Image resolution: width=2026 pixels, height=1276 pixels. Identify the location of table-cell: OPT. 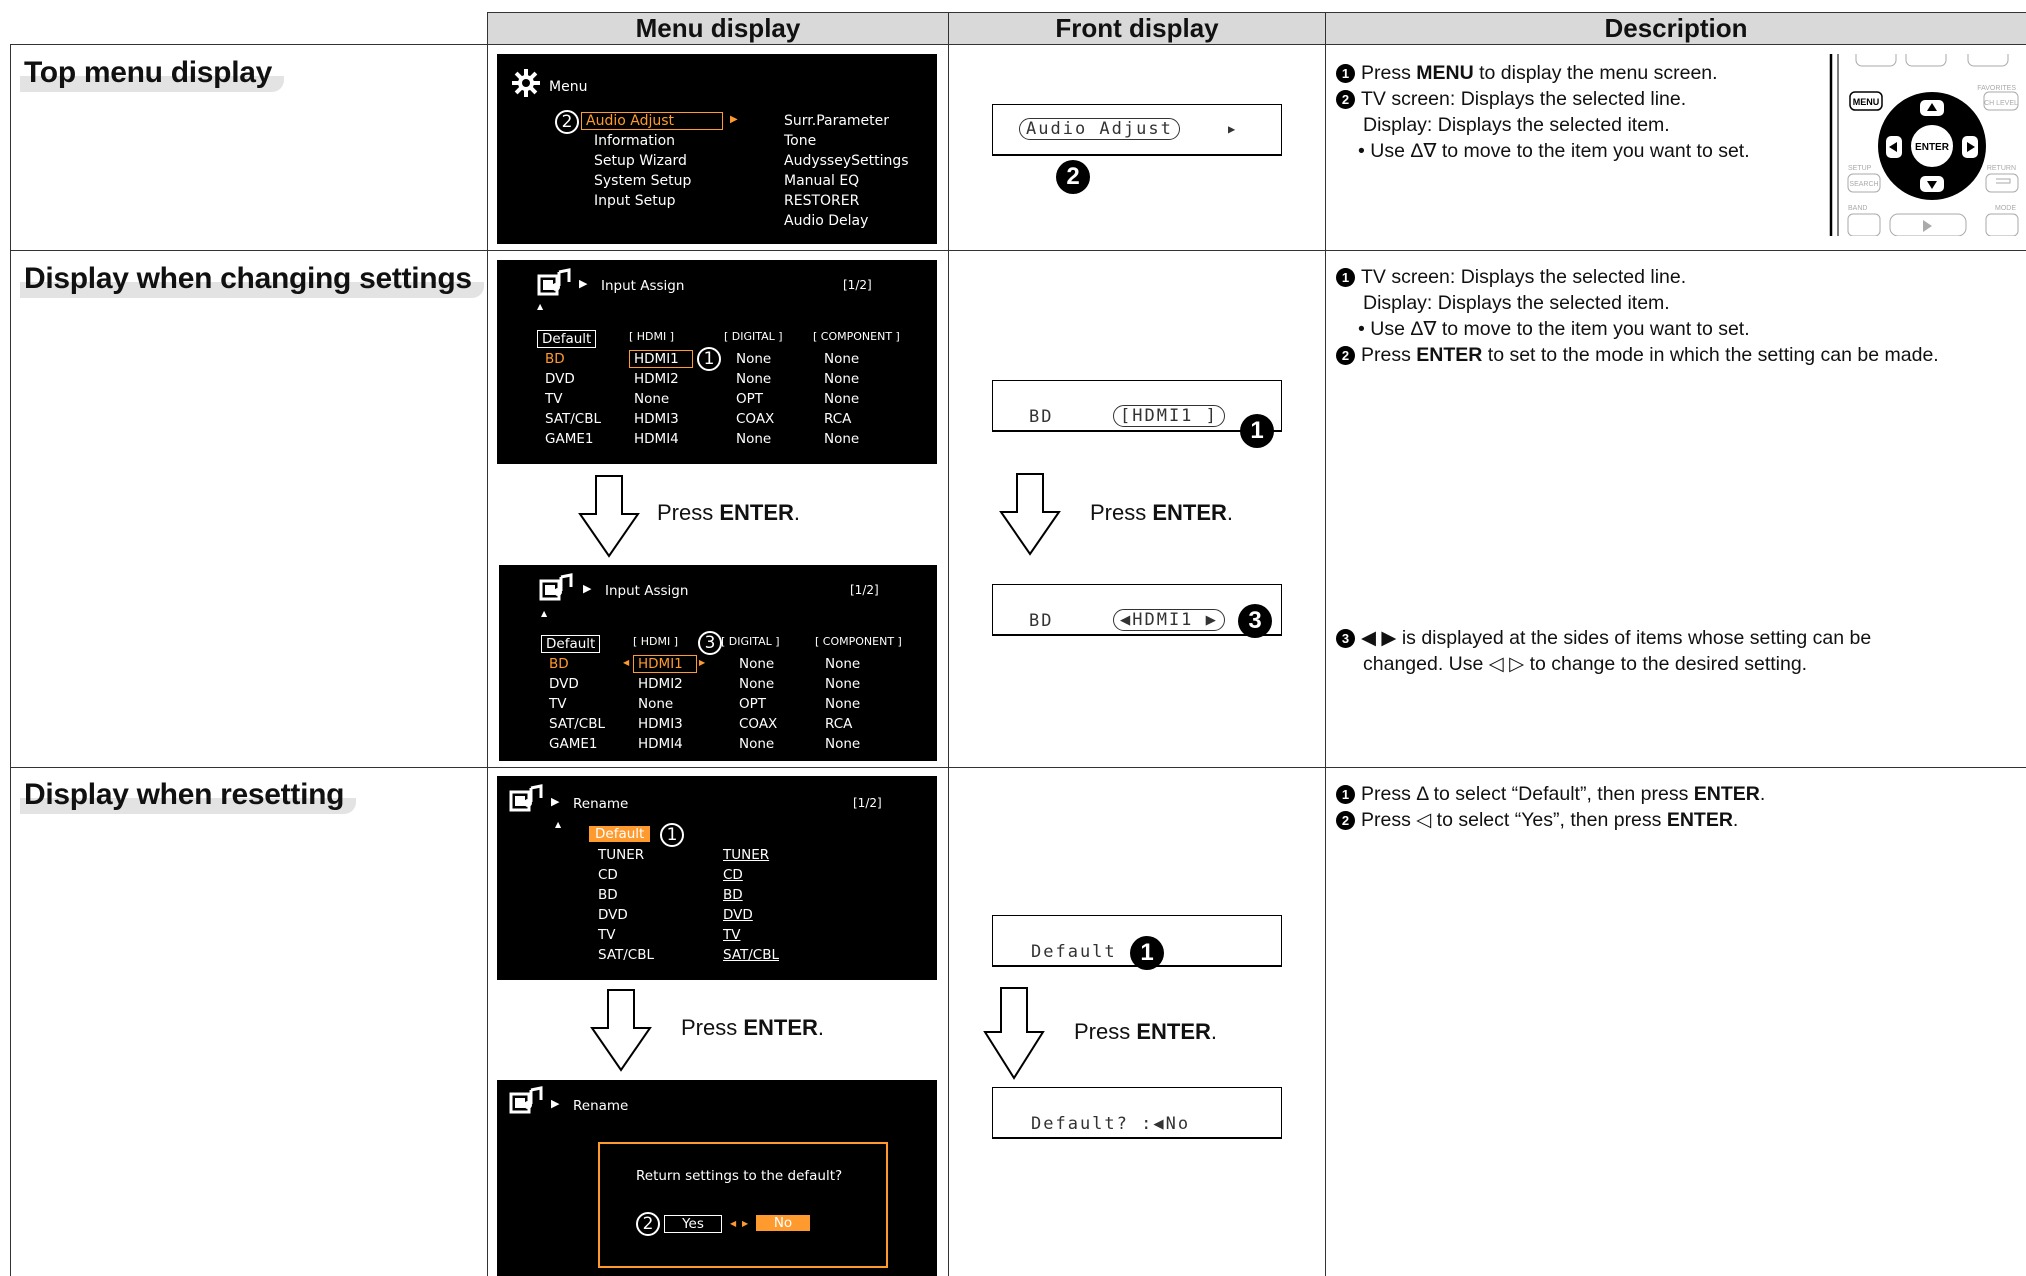
(753, 704).